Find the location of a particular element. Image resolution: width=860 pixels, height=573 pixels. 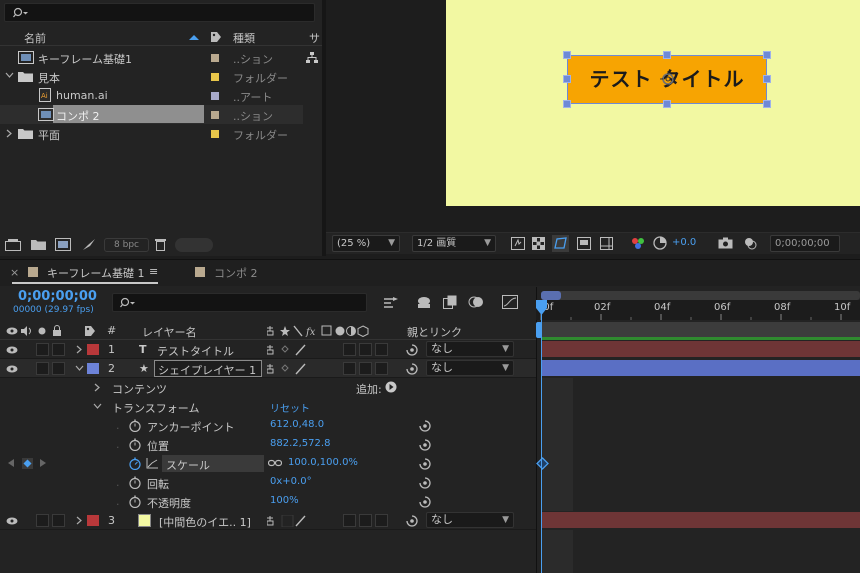

property-opacity: . 不透明度 100% is located at coordinates (268, 501).